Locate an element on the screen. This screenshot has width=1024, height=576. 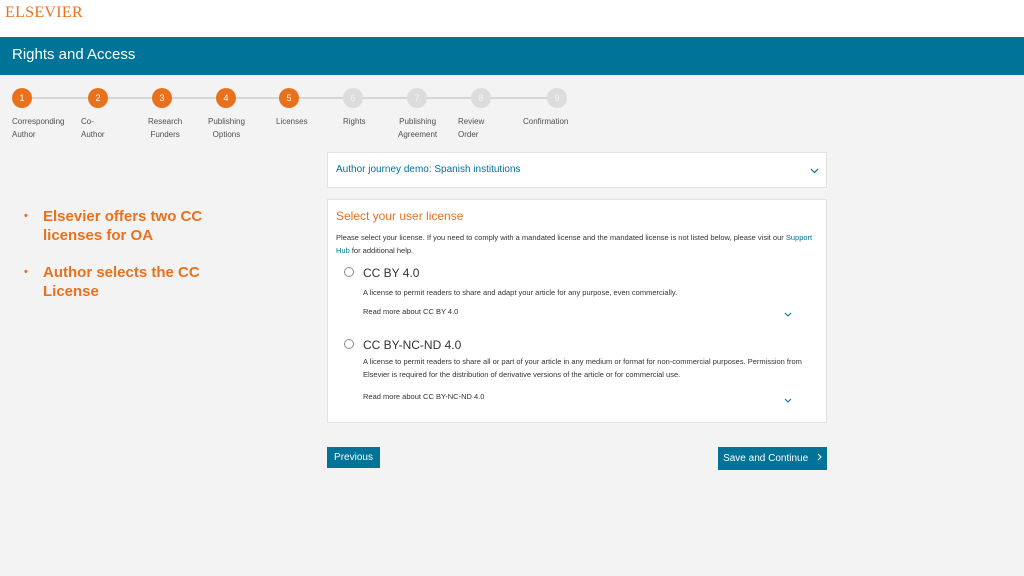
elsevier-logo: ELSEVIER is located at coordinates (44, 13).